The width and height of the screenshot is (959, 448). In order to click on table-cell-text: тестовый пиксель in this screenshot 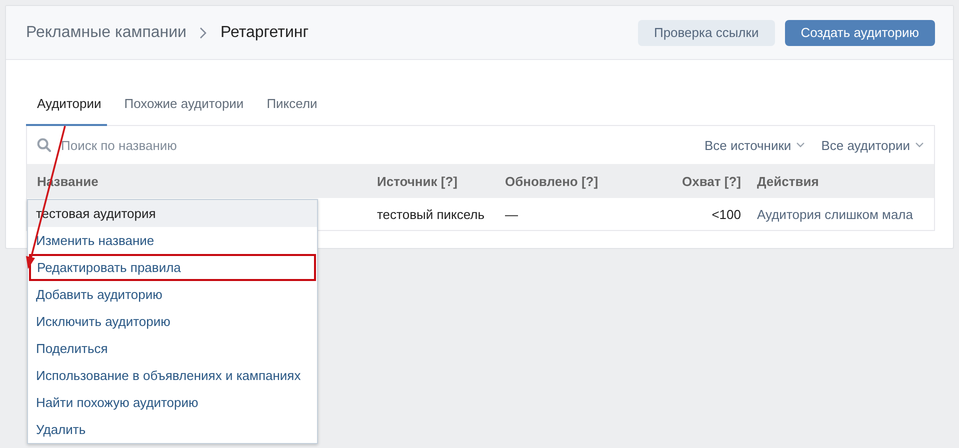, I will do `click(431, 214)`.